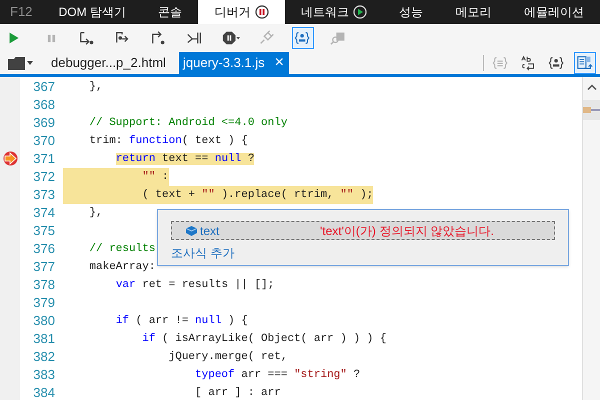 The image size is (600, 400). I want to click on file-tab: jquery-3.3.1.js ×, so click(234, 63).